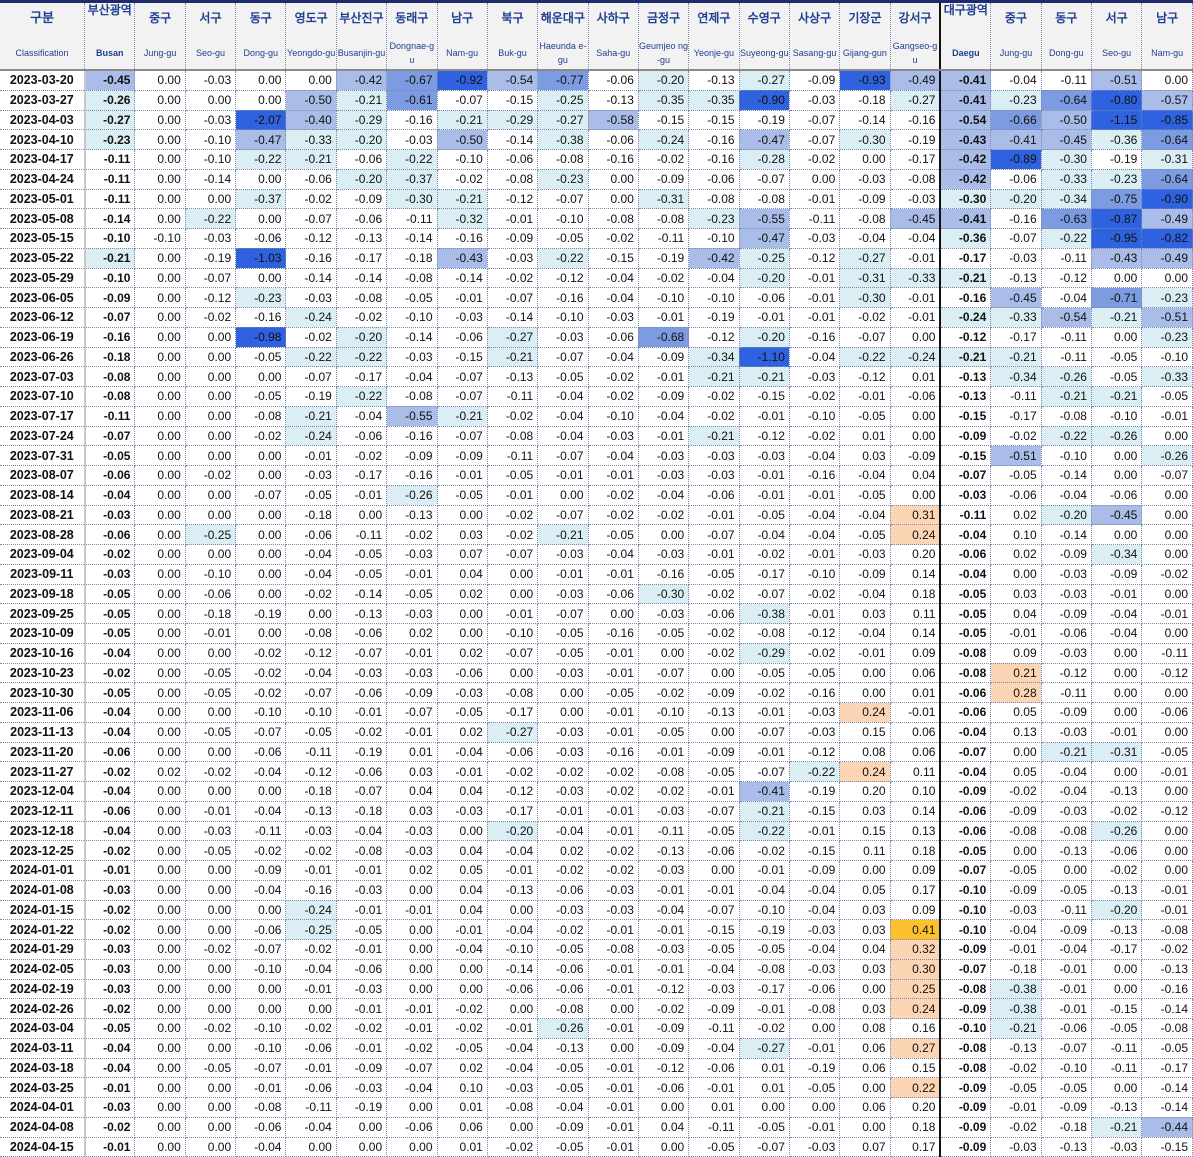 This screenshot has height=1157, width=1193. What do you see at coordinates (915, 1008) in the screenshot?
I see `value-cell: 0.24` at bounding box center [915, 1008].